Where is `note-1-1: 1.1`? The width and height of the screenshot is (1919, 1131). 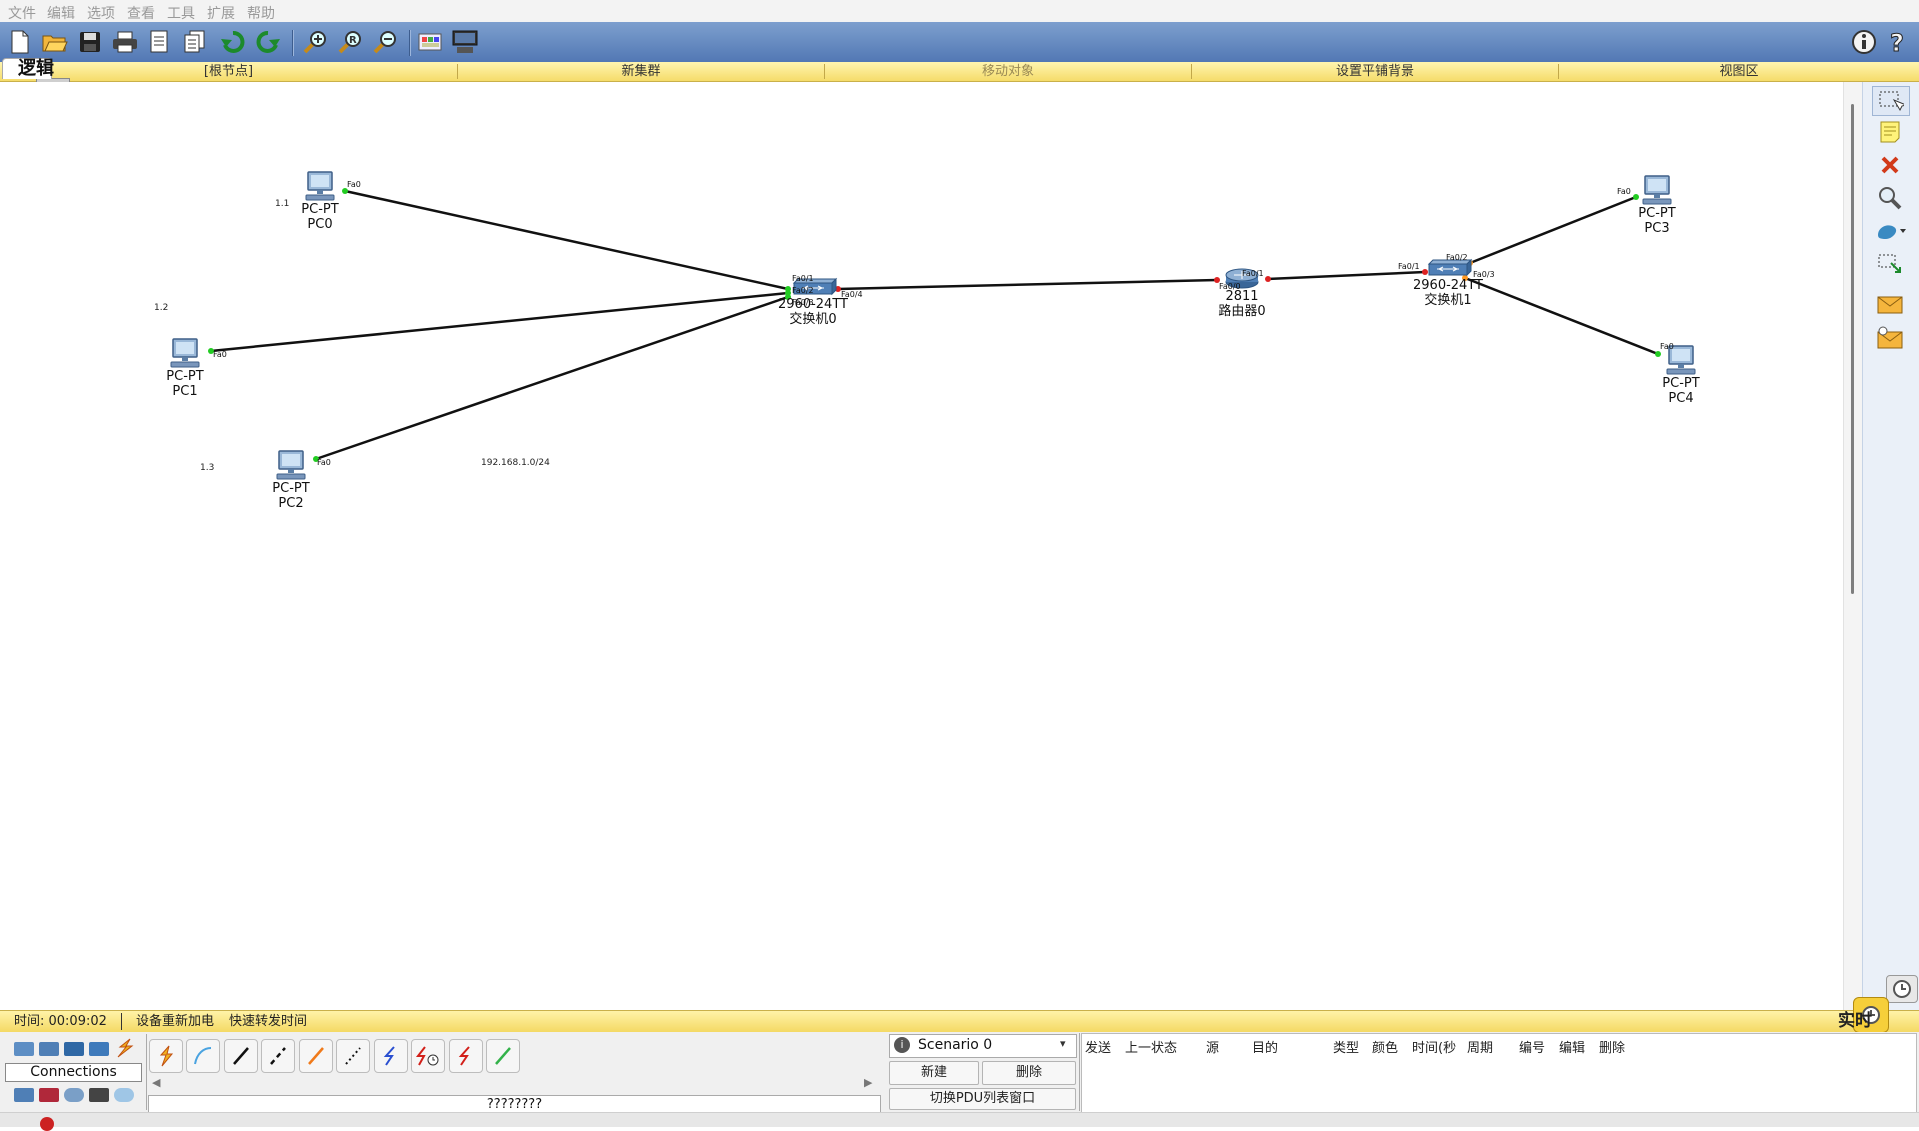
note-1-1: 1.1 is located at coordinates (282, 204).